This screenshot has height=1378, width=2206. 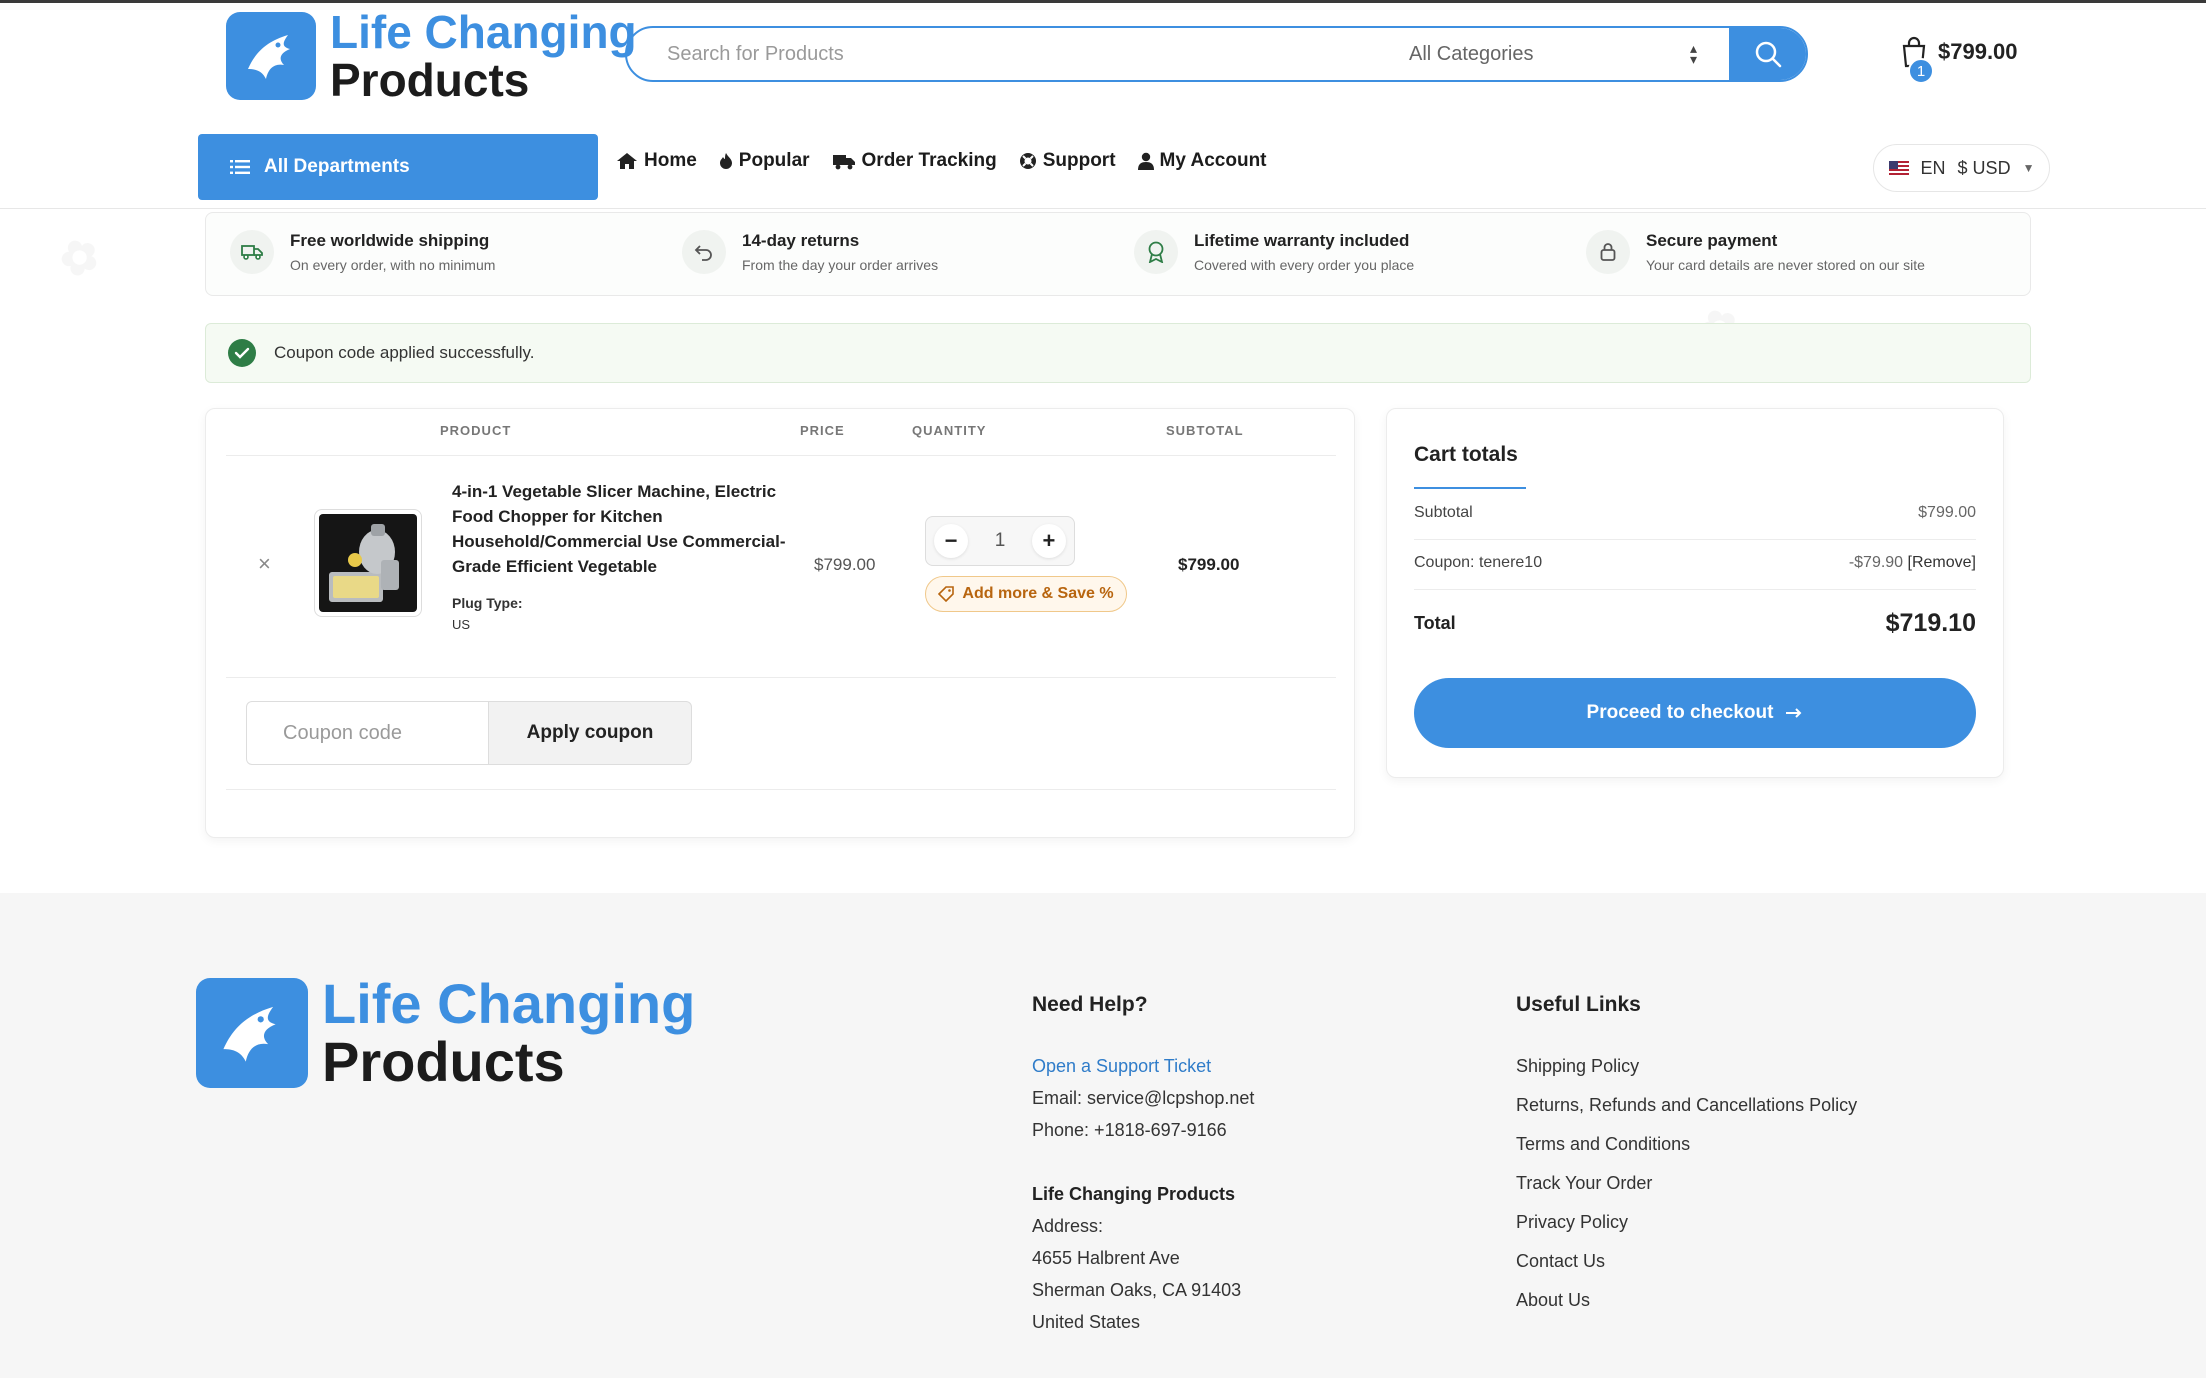 What do you see at coordinates (1027, 161) in the screenshot?
I see `lifebuoy-icon` at bounding box center [1027, 161].